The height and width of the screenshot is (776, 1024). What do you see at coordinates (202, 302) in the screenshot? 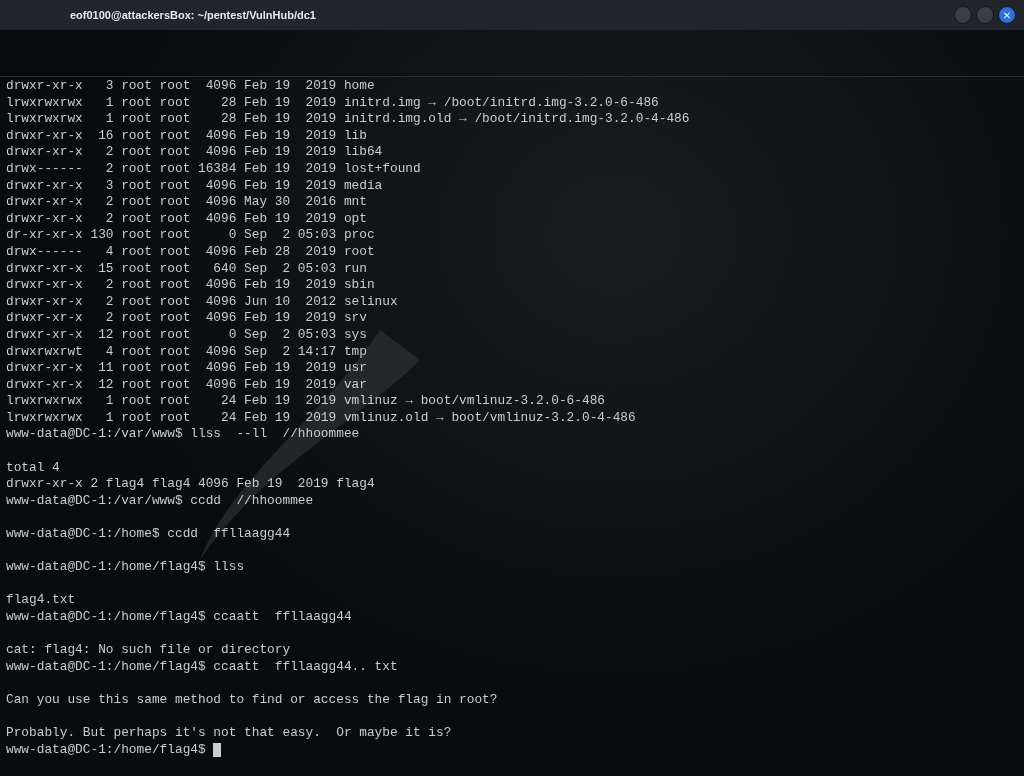
I see `terminal-line: drwxr-xr-x 2 root root 4096 Jun 10 2012 selinux` at bounding box center [202, 302].